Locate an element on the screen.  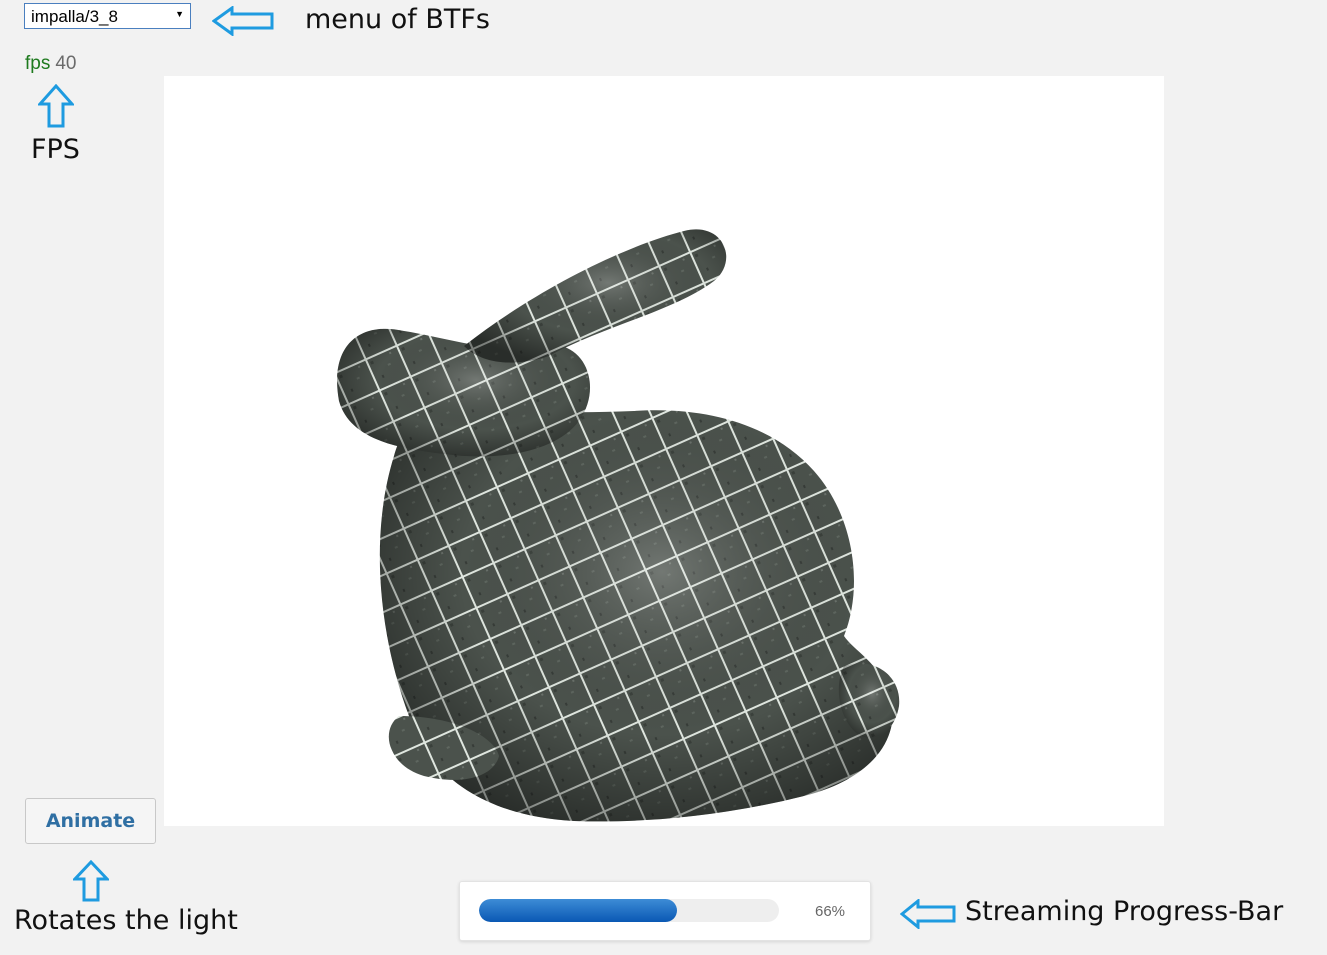
progress-annotation: Streaming Progress-Bar is located at coordinates (1124, 911).